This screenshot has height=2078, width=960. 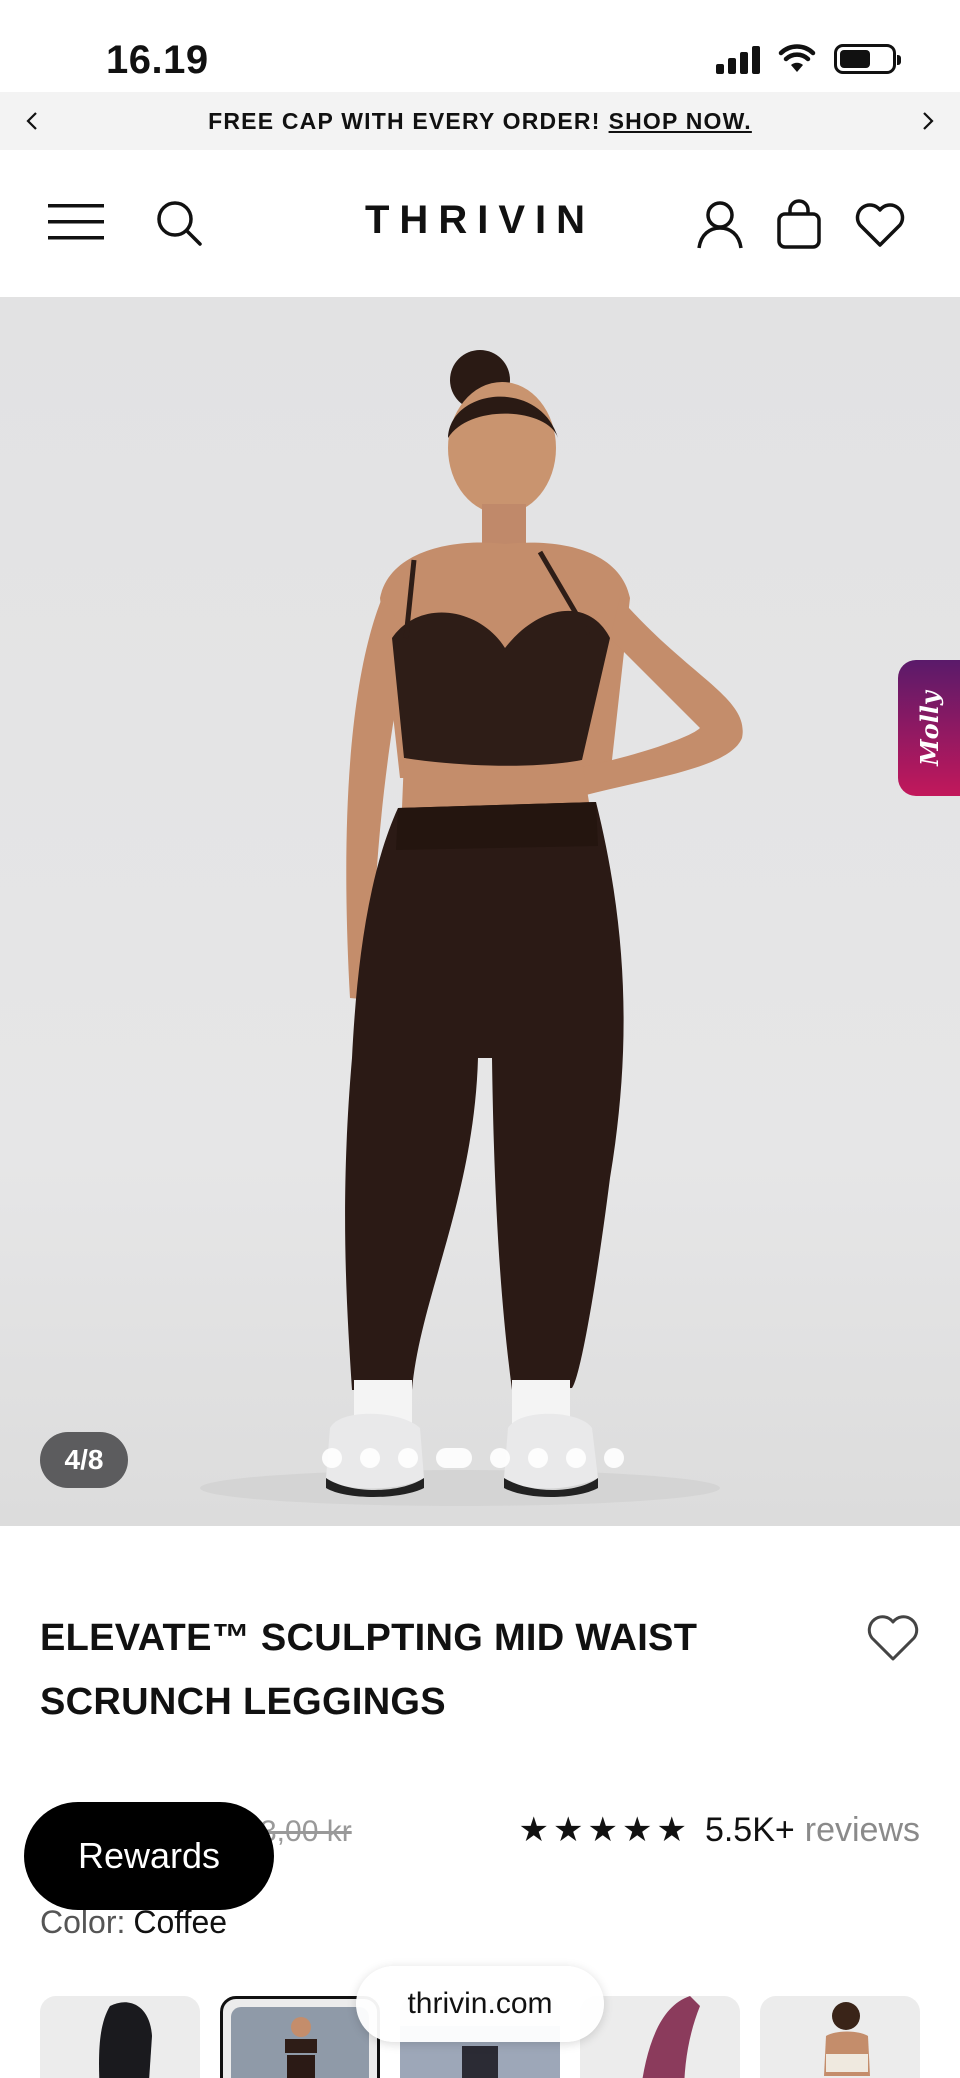 What do you see at coordinates (369, 1638) in the screenshot?
I see `product-title-line-1: ELEVATE™ SCULPTING MID WAIST` at bounding box center [369, 1638].